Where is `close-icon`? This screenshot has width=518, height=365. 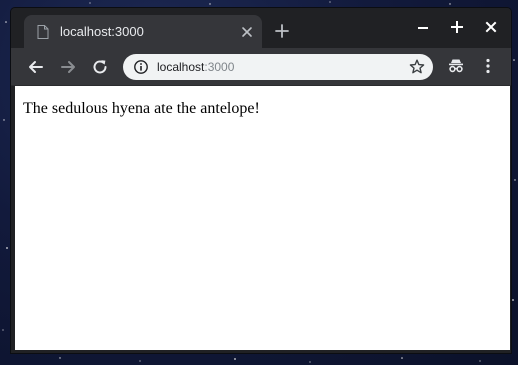
close-icon is located at coordinates (247, 32).